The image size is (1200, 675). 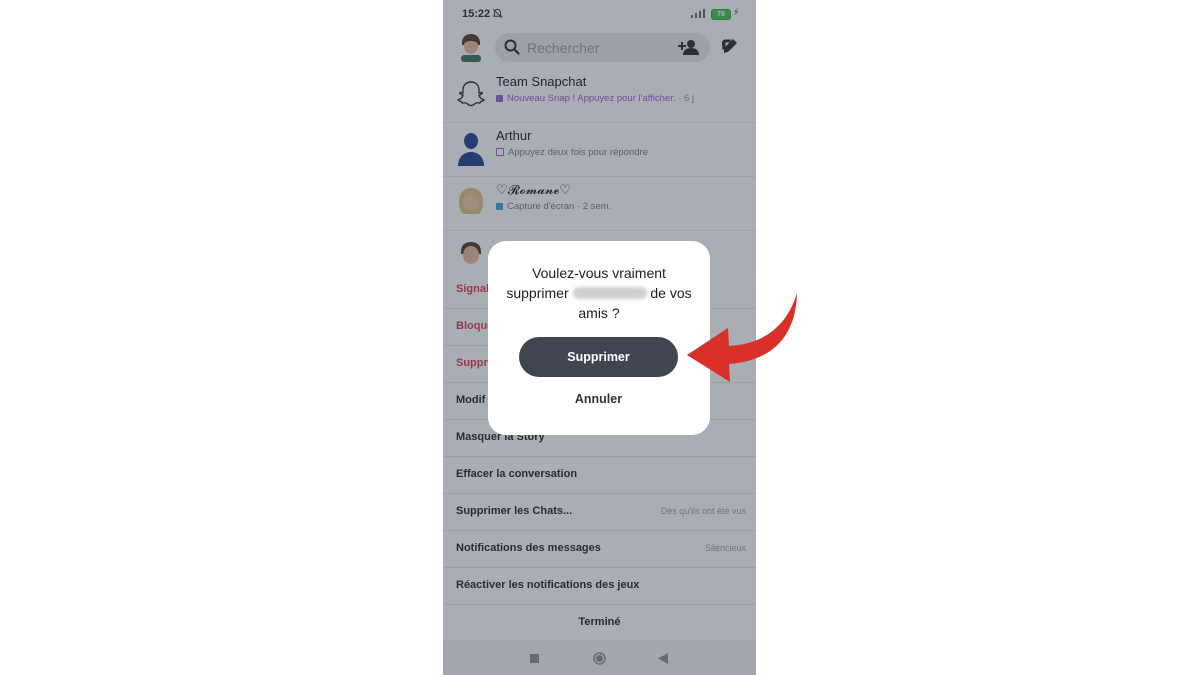 I want to click on dialog-line-3: amis ?, so click(x=599, y=313).